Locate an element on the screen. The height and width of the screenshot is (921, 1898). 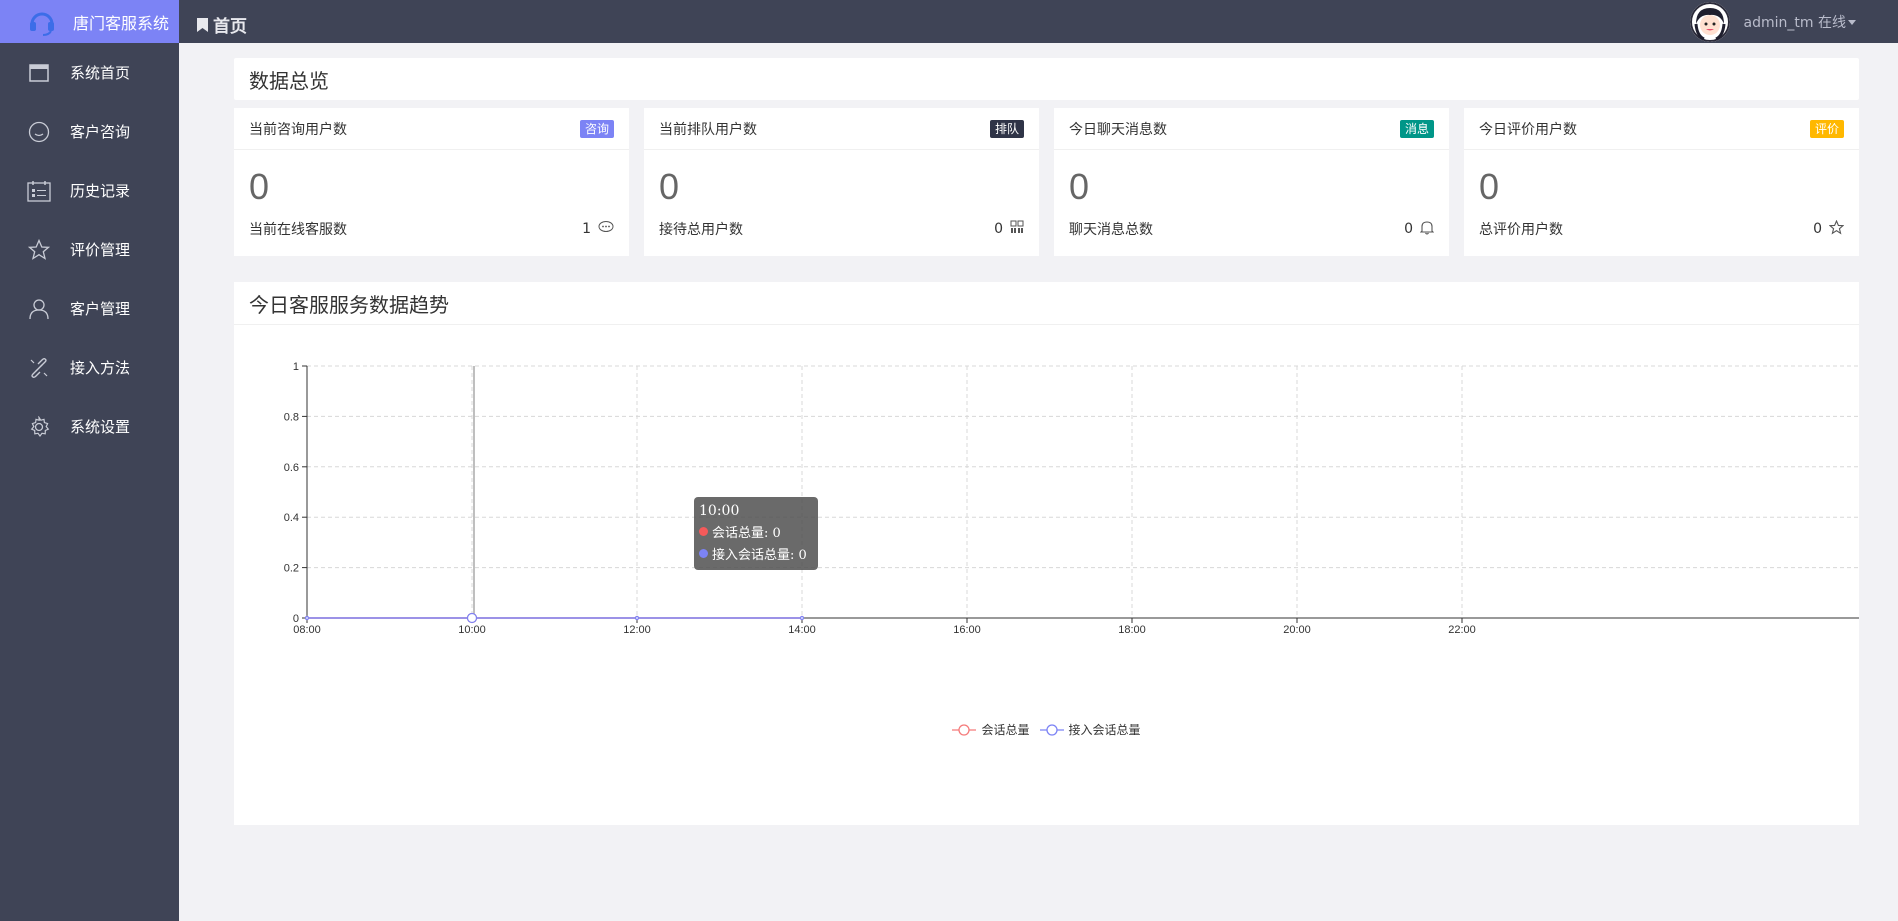
sidebar-item-label: 接入方法 is located at coordinates (100, 368).